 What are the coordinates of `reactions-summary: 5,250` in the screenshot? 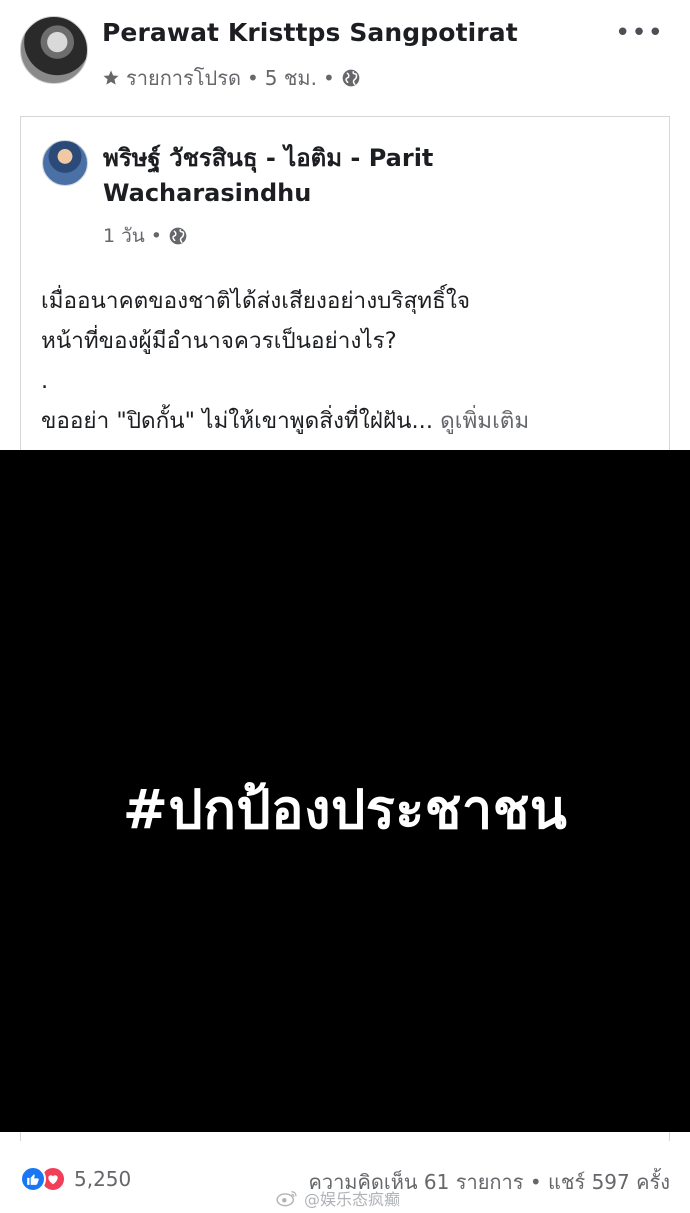 It's located at (75, 1179).